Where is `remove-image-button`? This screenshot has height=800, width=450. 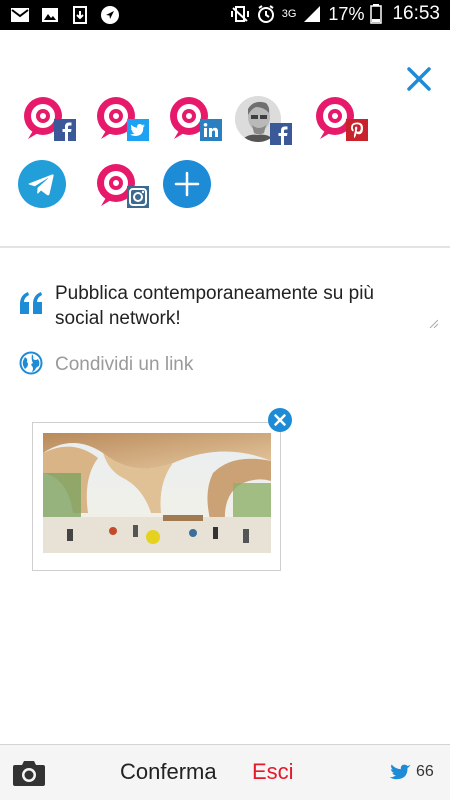 remove-image-button is located at coordinates (280, 420).